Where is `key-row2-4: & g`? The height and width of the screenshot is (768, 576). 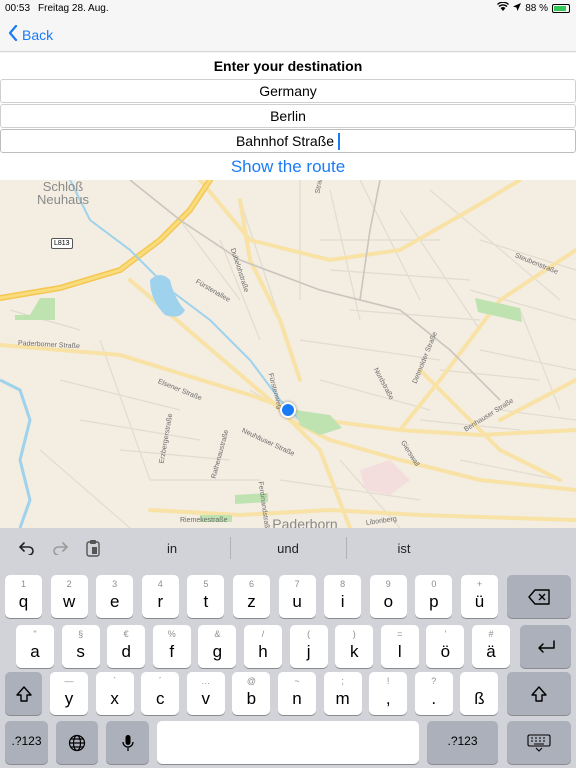 key-row2-4: & g is located at coordinates (217, 646).